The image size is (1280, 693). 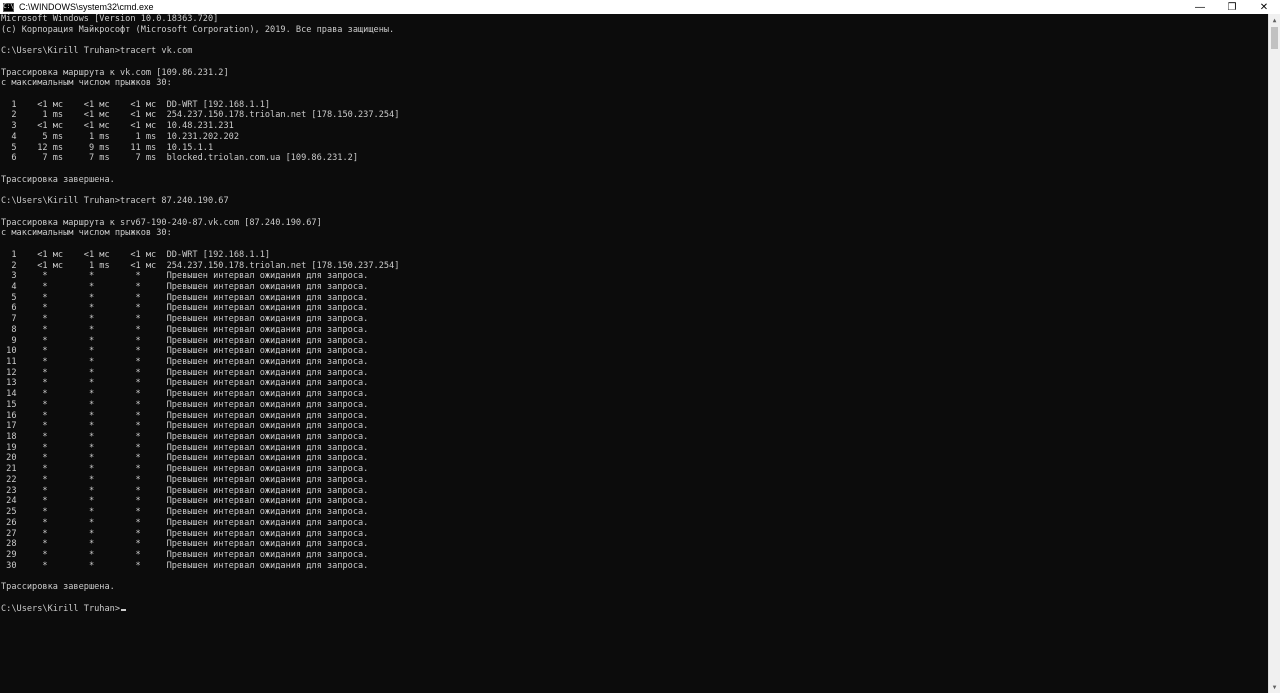 I want to click on command-prompt: C:\Users\Kirill Truhan>, so click(x=634, y=609).